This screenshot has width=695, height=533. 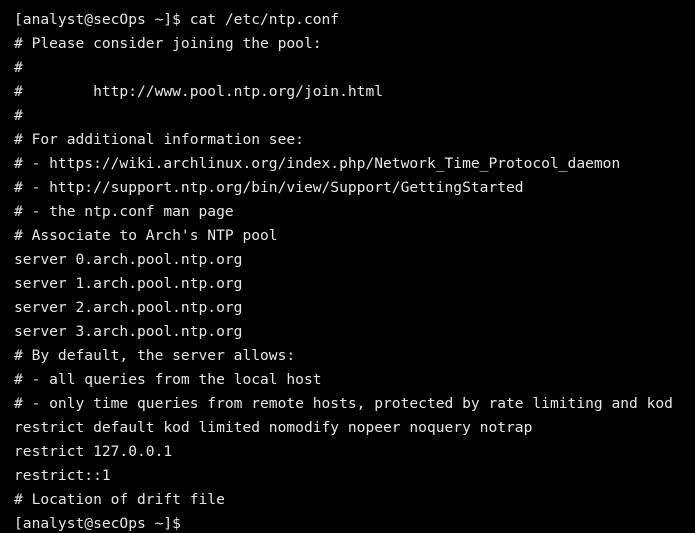 What do you see at coordinates (155, 355) in the screenshot?
I see `terminal-line: # By default, the server allows:` at bounding box center [155, 355].